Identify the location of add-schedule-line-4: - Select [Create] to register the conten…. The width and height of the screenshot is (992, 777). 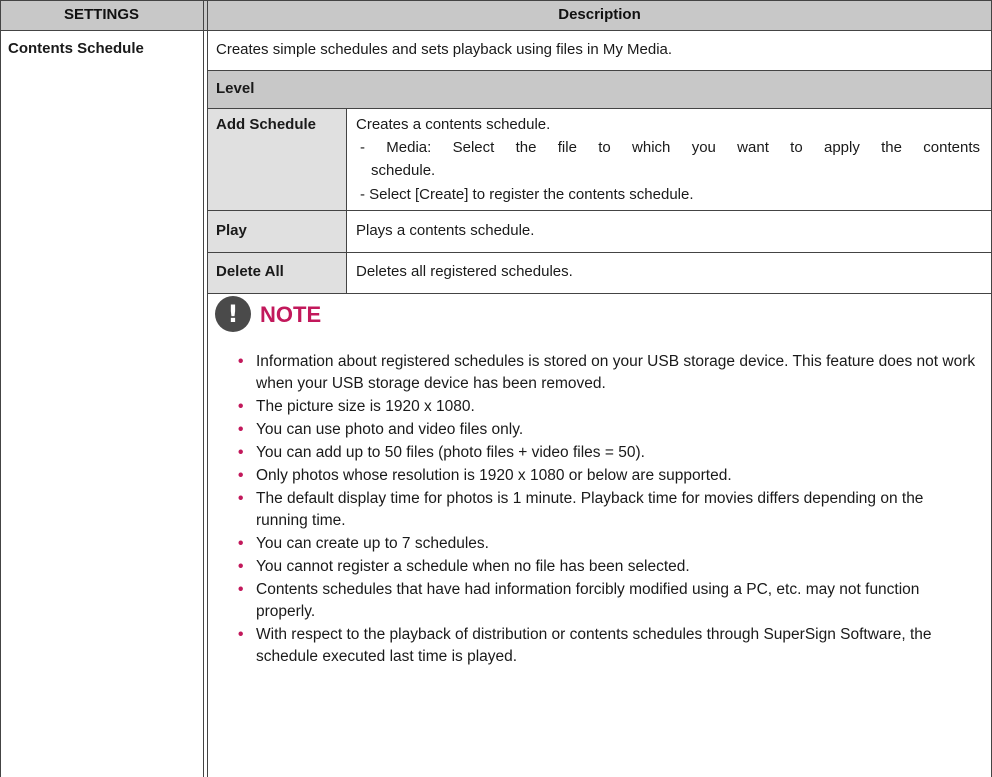
(527, 194).